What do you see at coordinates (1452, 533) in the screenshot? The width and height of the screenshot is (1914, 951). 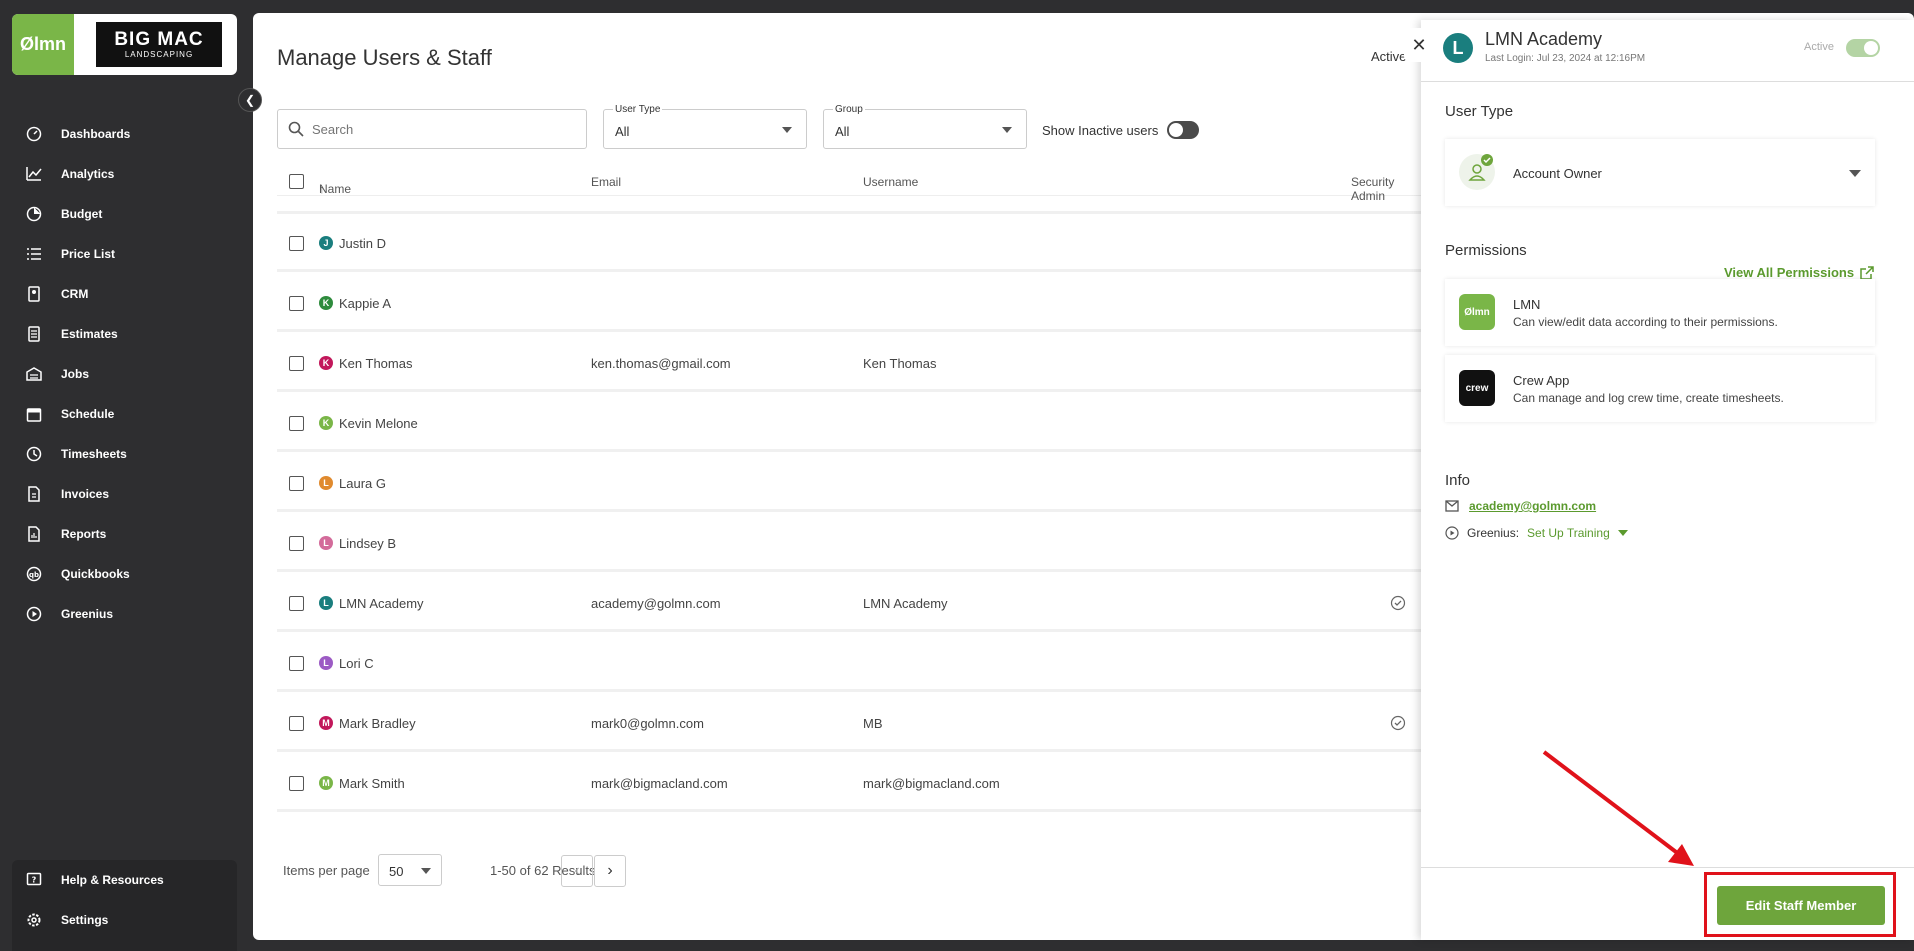 I see `play-icon` at bounding box center [1452, 533].